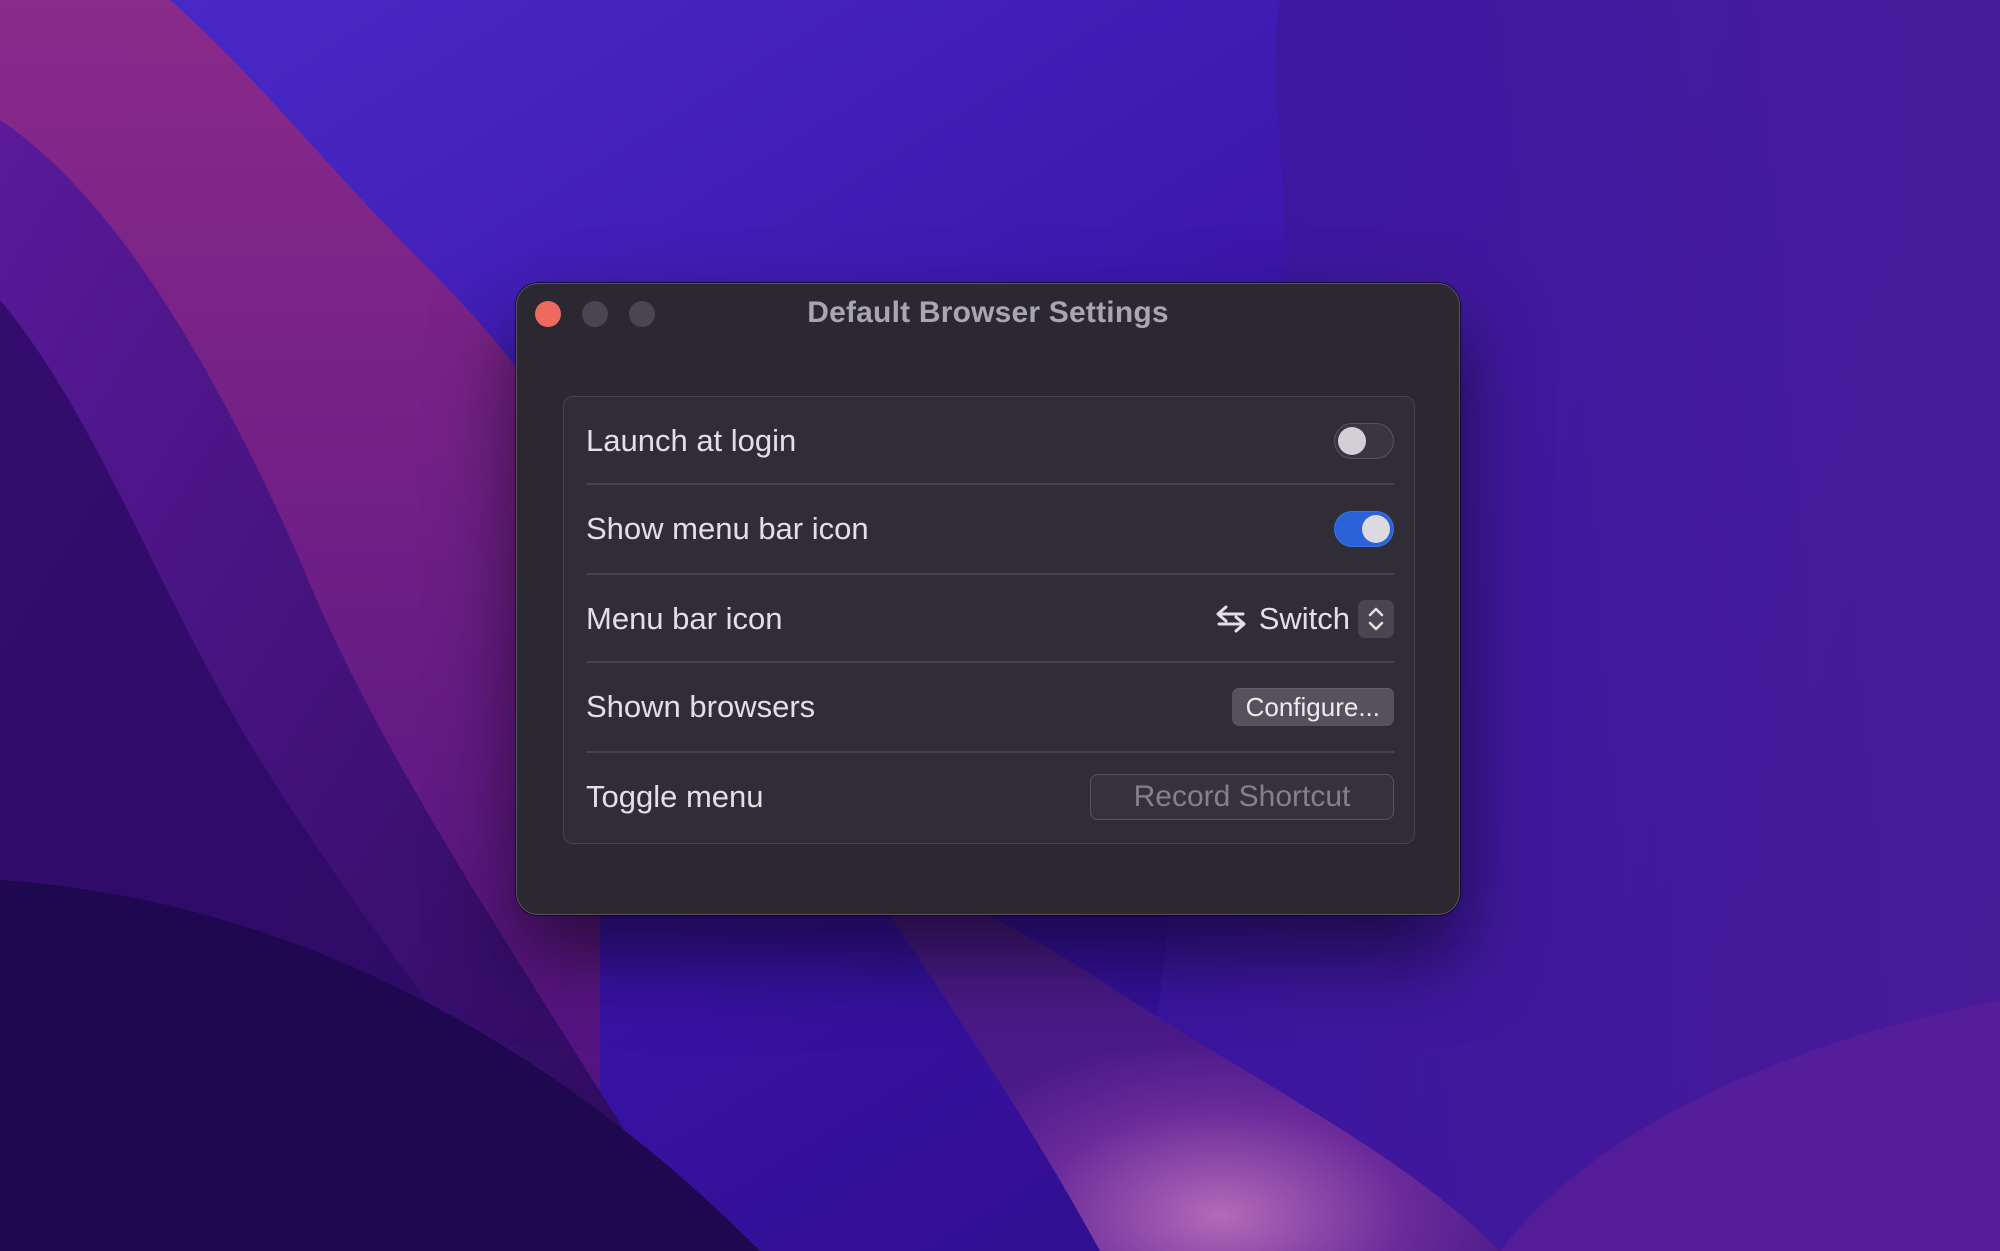  Describe the element at coordinates (701, 706) in the screenshot. I see `shown-browsers-label: Shown browsers` at that location.